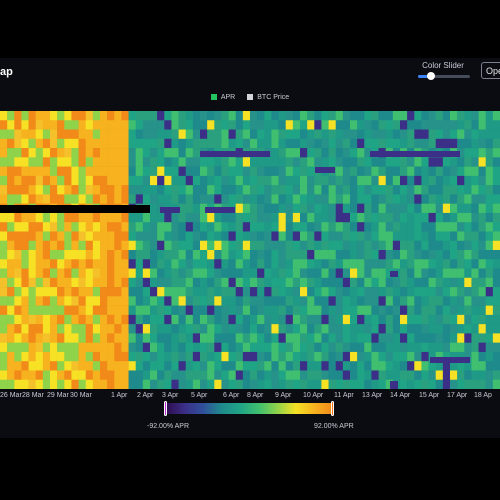 This screenshot has width=500, height=500. What do you see at coordinates (222, 97) in the screenshot?
I see `legend-item-apr: APR` at bounding box center [222, 97].